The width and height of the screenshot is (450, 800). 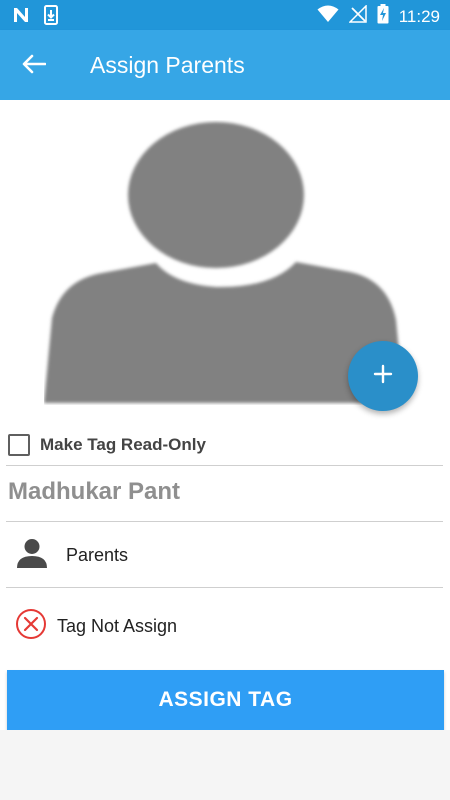 I want to click on no-signal-icon, so click(x=357, y=16).